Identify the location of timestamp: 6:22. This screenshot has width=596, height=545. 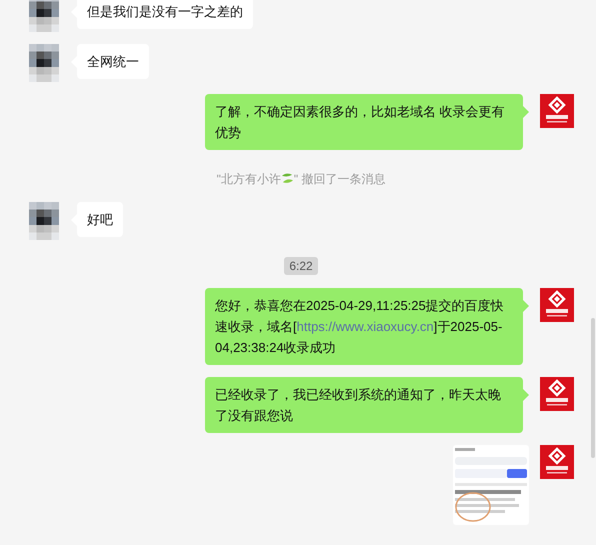
(301, 266).